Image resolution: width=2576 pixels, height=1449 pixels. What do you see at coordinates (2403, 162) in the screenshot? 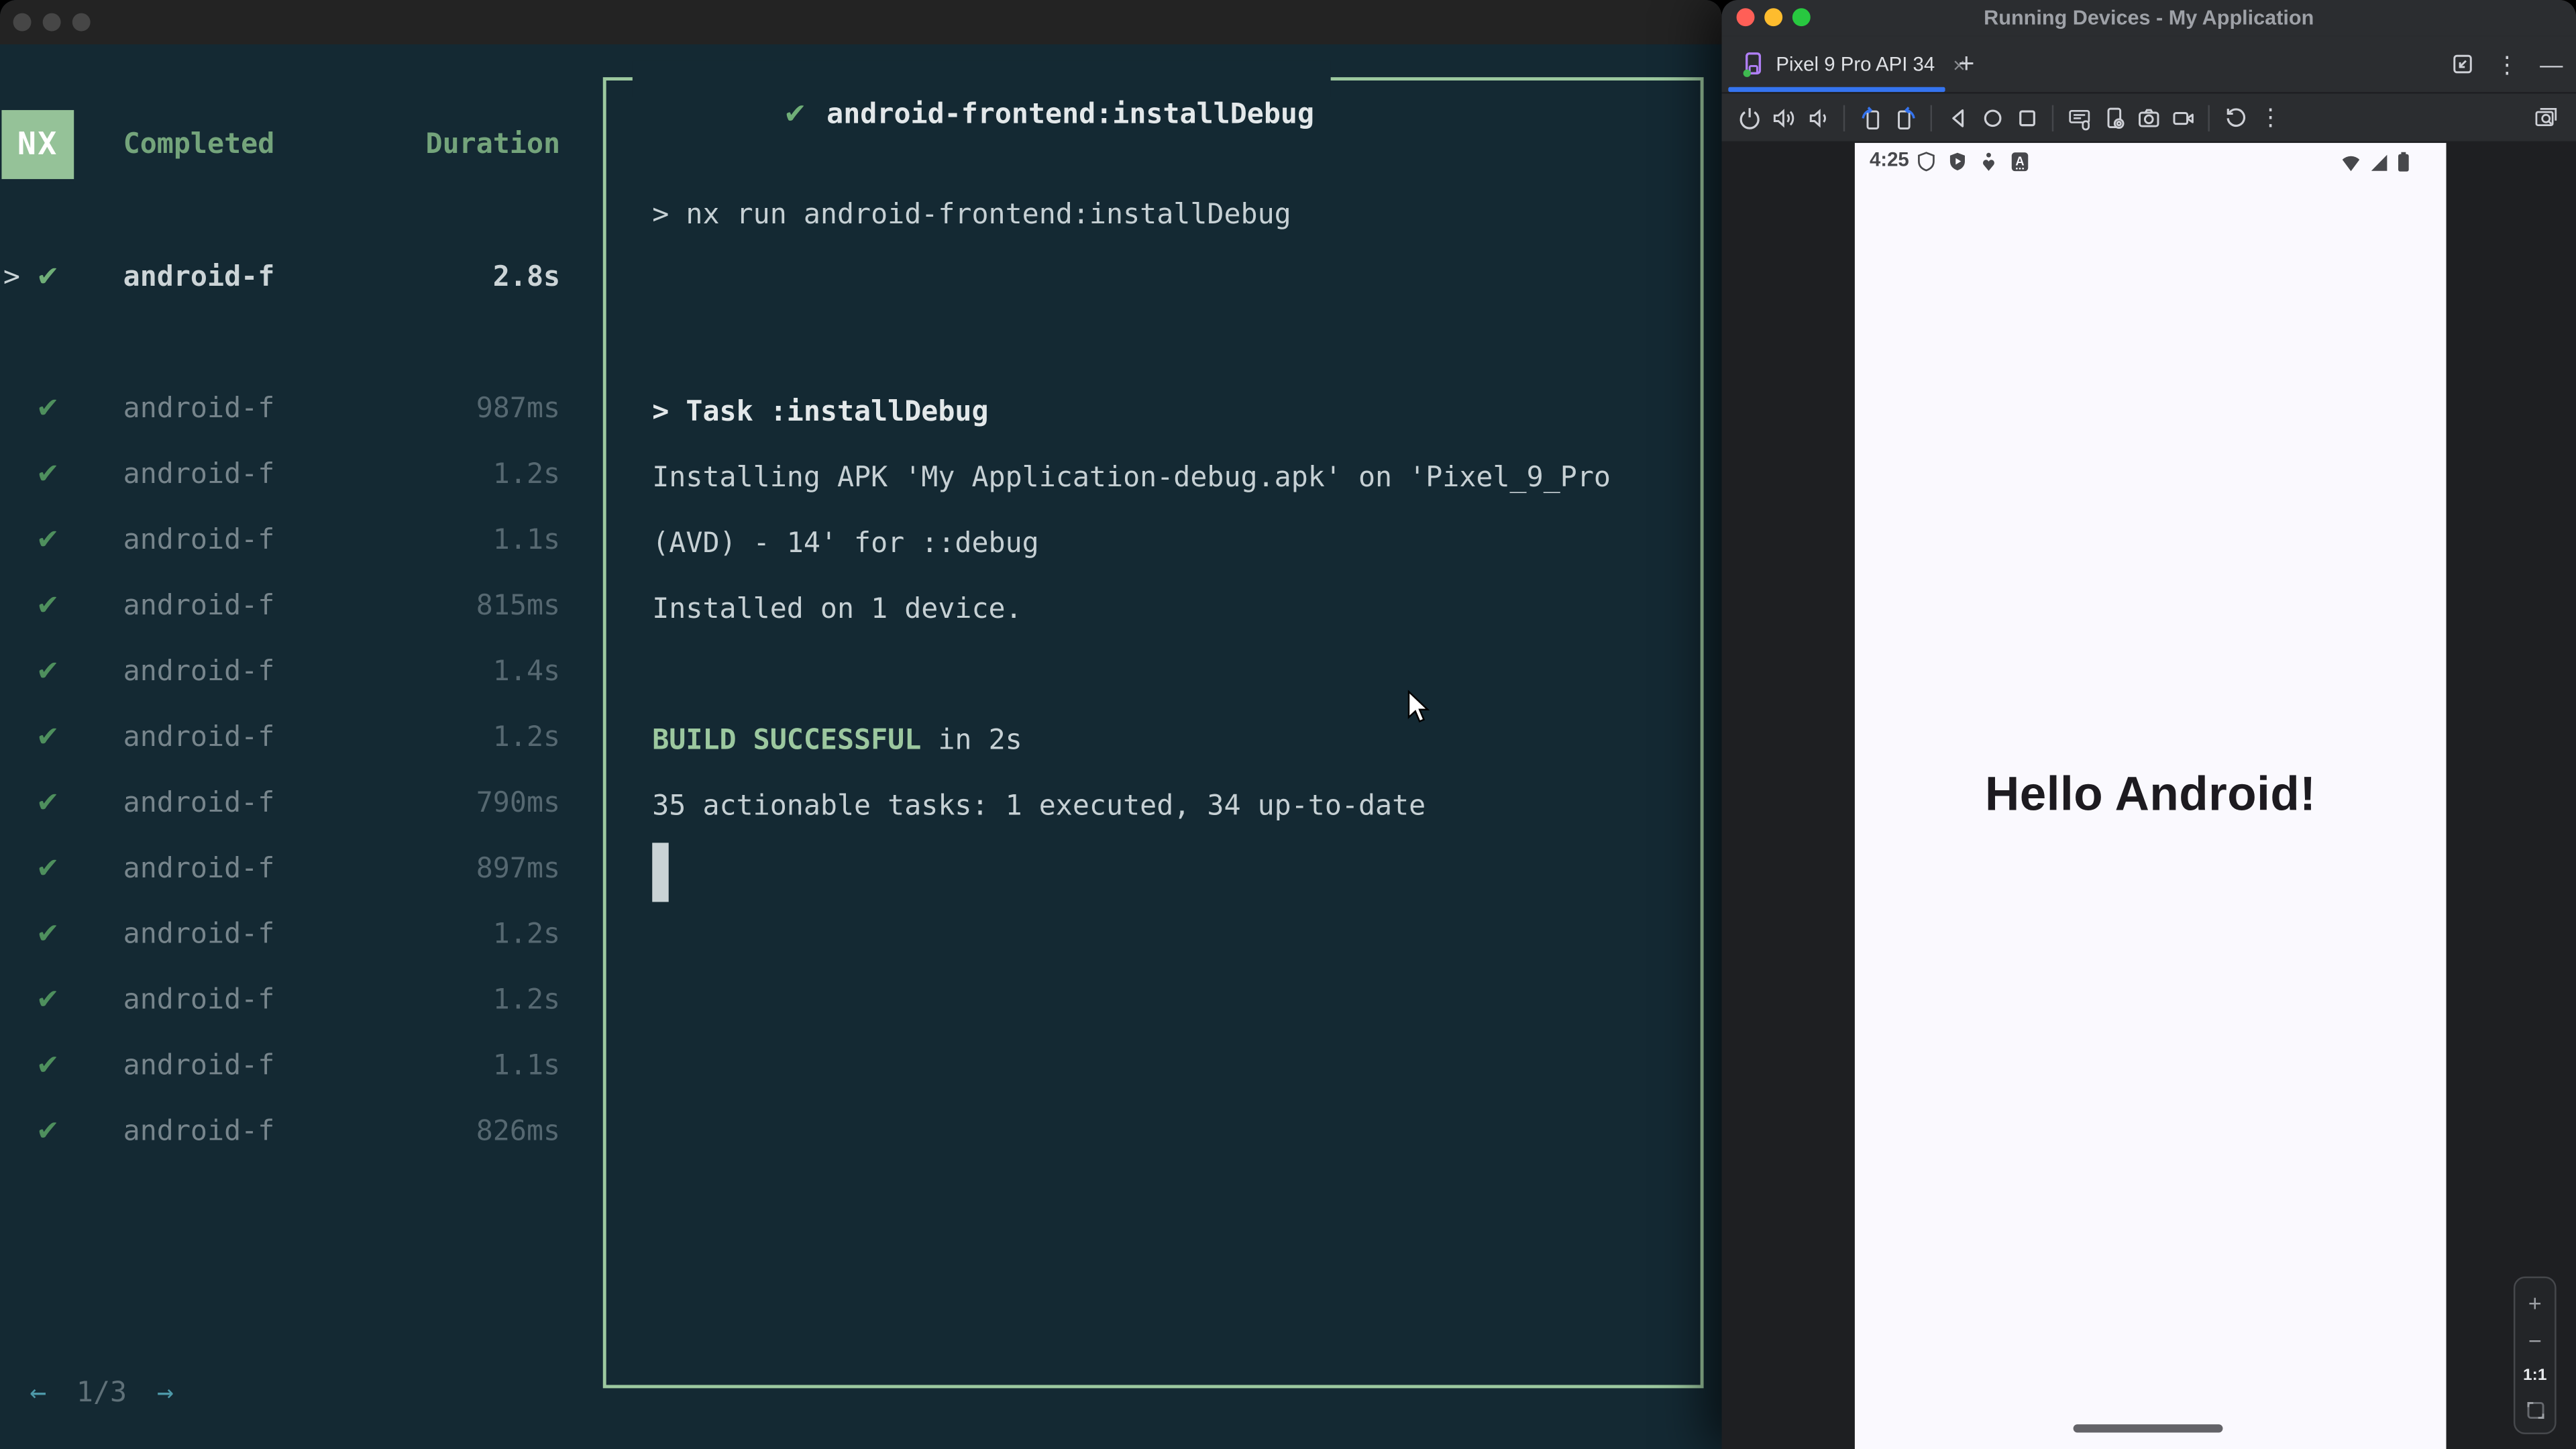
I see `battery-icon` at bounding box center [2403, 162].